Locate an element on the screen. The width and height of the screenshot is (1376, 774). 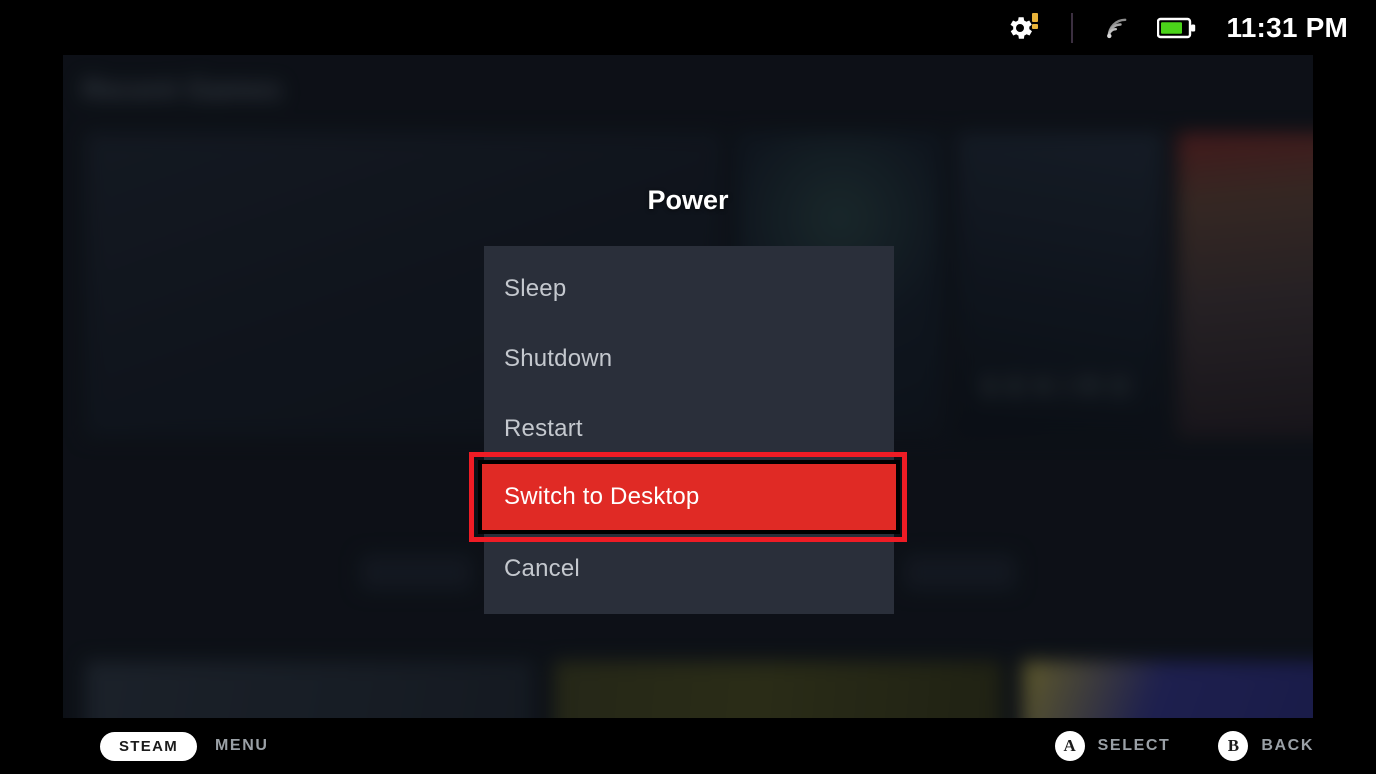
a-button-action-label: SELECT is located at coordinates (1134, 745).